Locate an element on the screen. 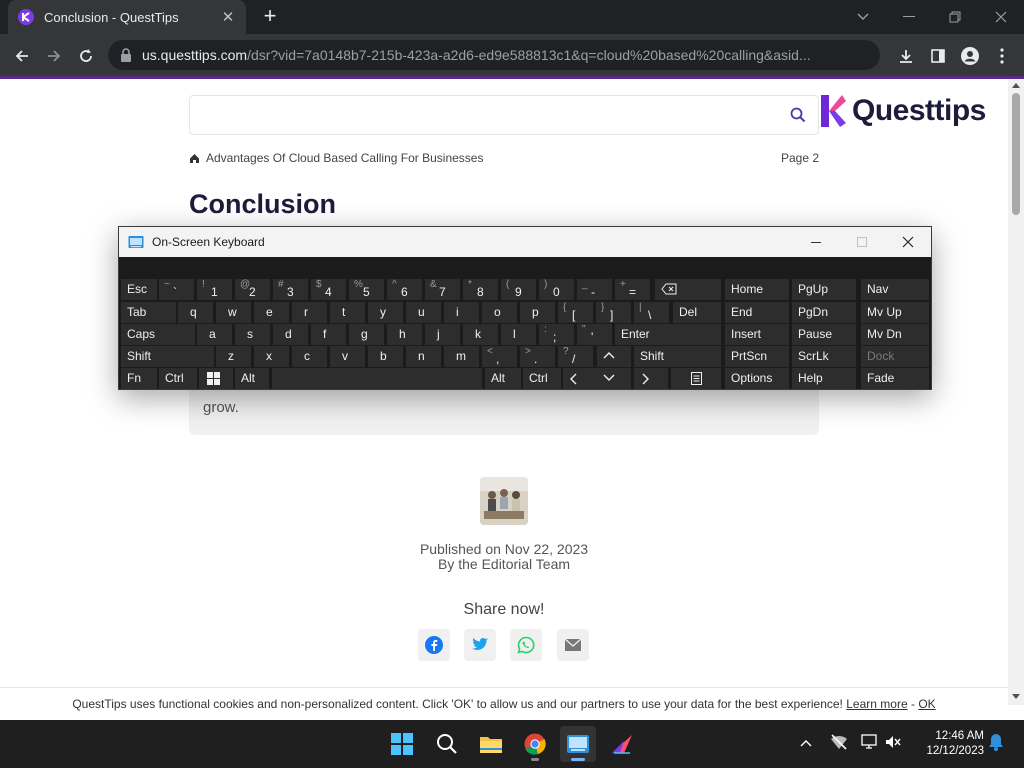 The image size is (1024, 768). key-del: Del is located at coordinates (697, 312).